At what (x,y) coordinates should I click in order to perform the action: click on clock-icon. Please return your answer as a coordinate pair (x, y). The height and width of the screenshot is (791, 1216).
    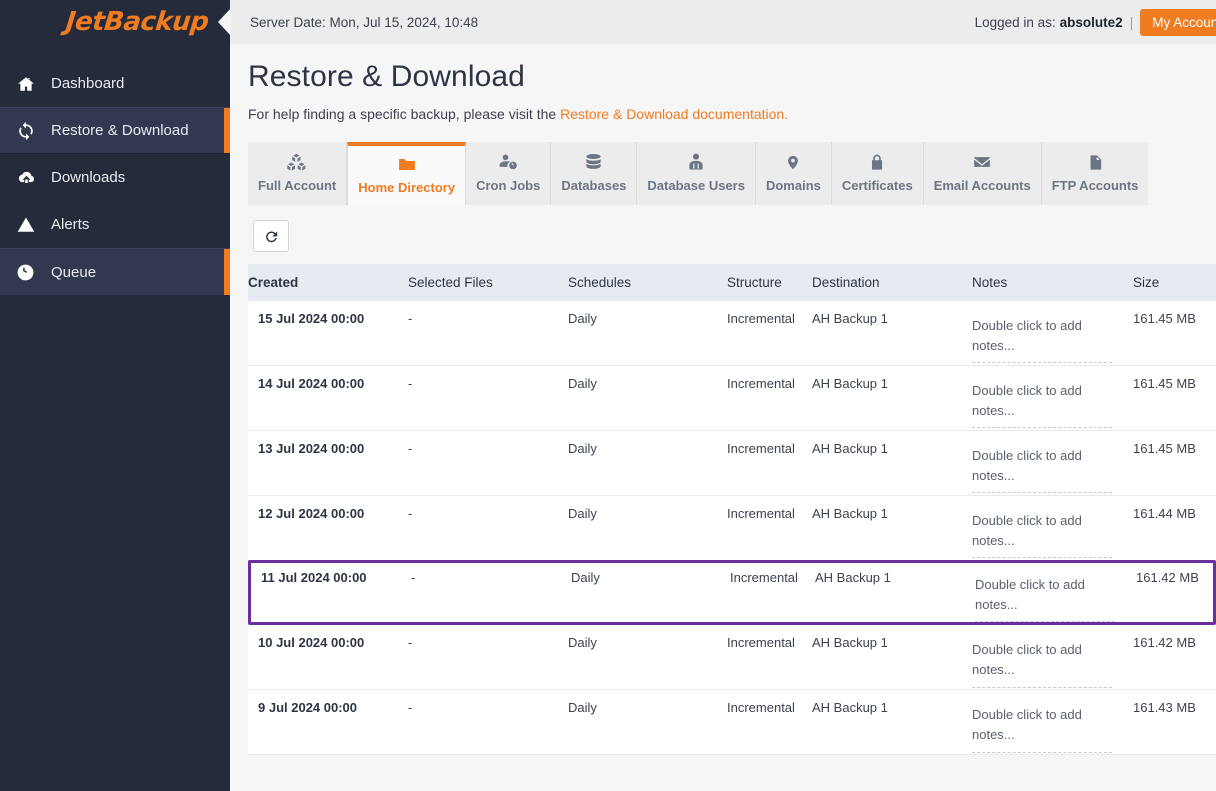
    Looking at the image, I should click on (29, 272).